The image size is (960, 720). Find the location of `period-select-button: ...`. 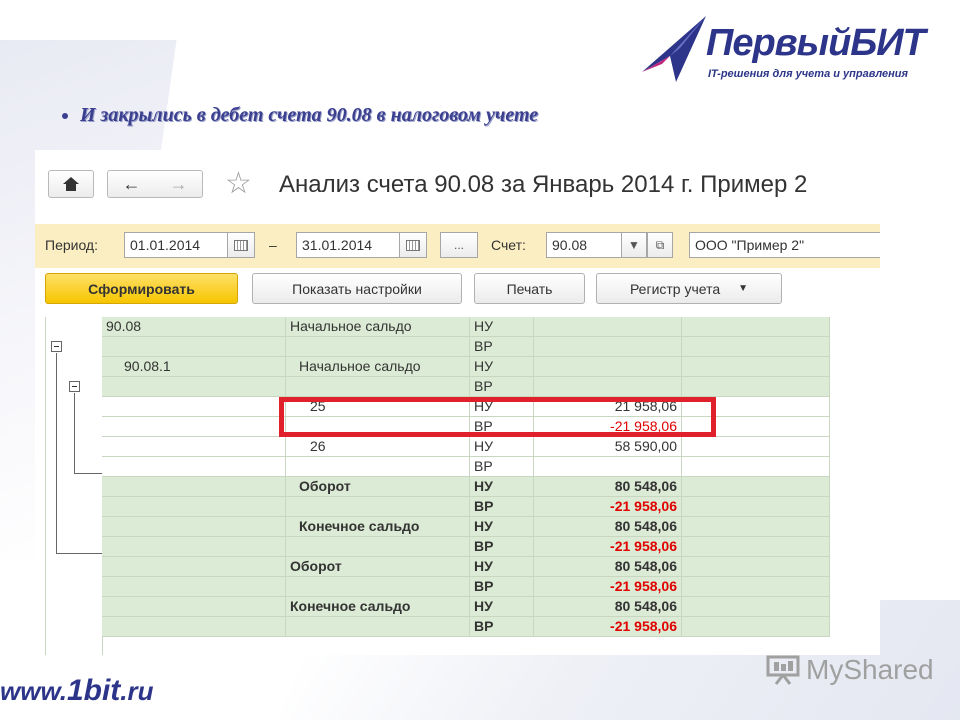

period-select-button: ... is located at coordinates (459, 245).